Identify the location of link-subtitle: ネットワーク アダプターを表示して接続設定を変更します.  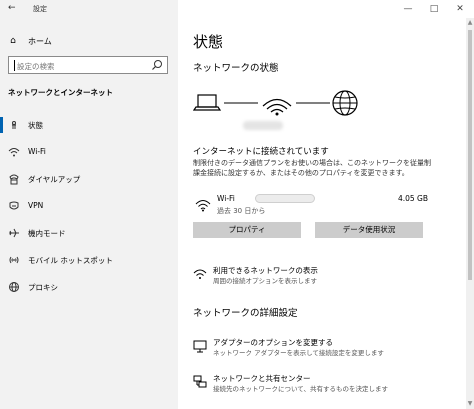
(298, 353).